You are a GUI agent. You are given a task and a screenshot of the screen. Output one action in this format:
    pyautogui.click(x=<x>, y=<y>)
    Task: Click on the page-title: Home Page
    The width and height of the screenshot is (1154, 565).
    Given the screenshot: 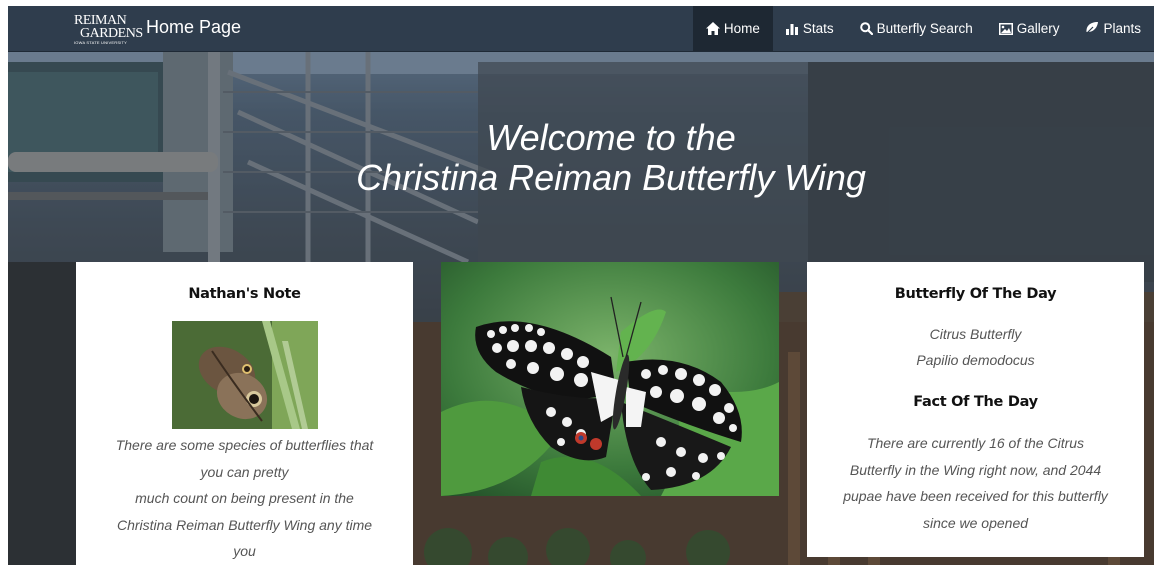 What is the action you would take?
    pyautogui.click(x=193, y=27)
    